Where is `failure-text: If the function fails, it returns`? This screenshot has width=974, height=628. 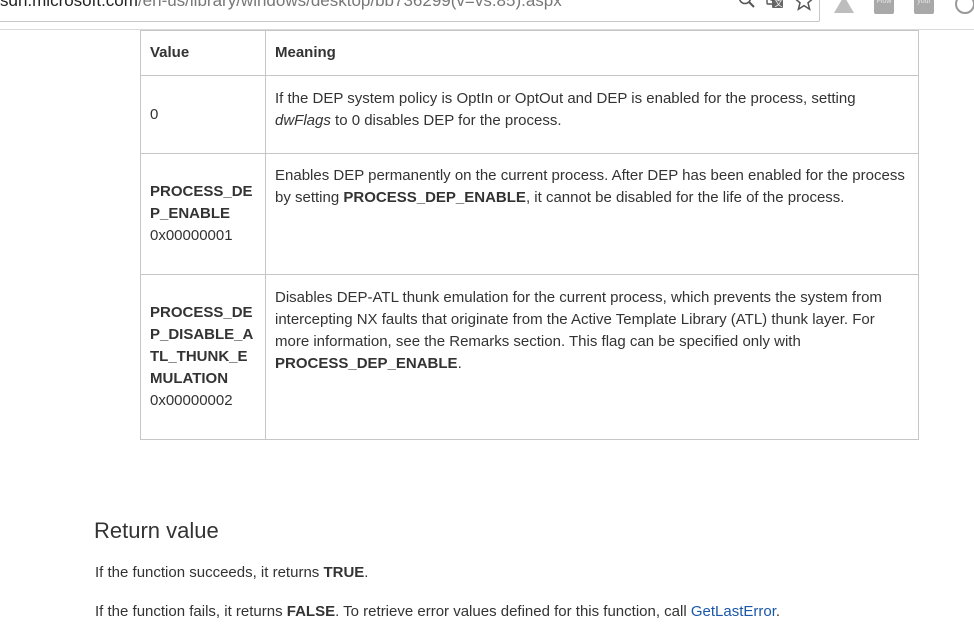
failure-text: If the function fails, it returns is located at coordinates (191, 611).